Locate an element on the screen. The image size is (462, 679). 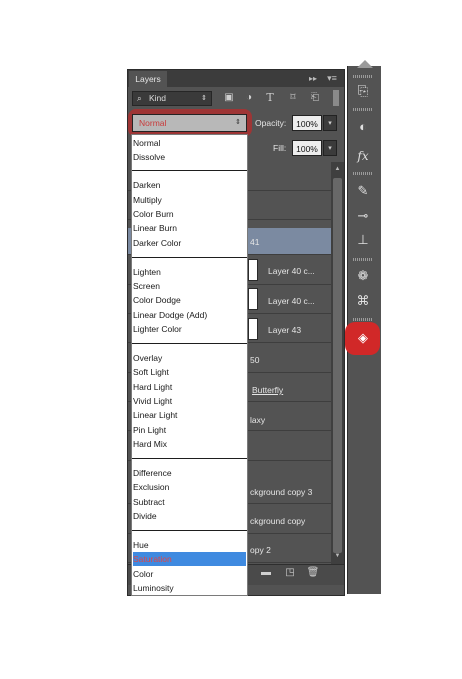
brush-icon: ✎ is located at coordinates (363, 191).